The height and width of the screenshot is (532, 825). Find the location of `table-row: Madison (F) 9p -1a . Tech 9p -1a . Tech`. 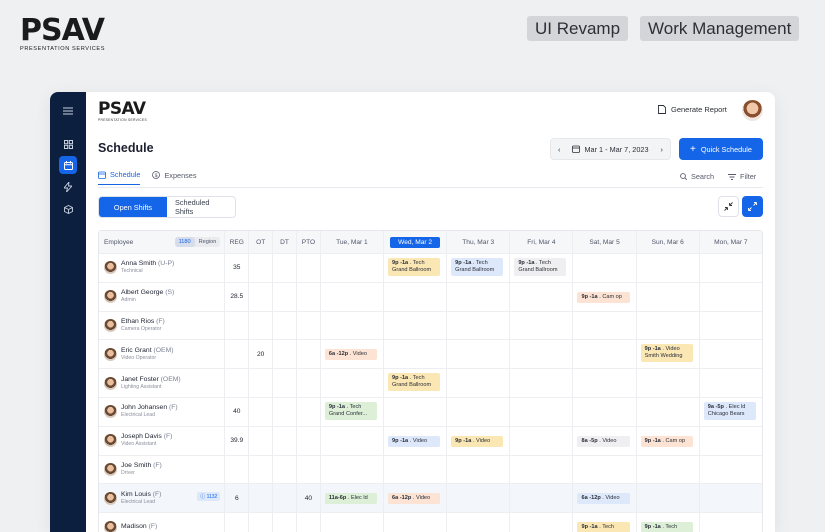

table-row: Madison (F) 9p -1a . Tech 9p -1a . Tech is located at coordinates (430, 522).